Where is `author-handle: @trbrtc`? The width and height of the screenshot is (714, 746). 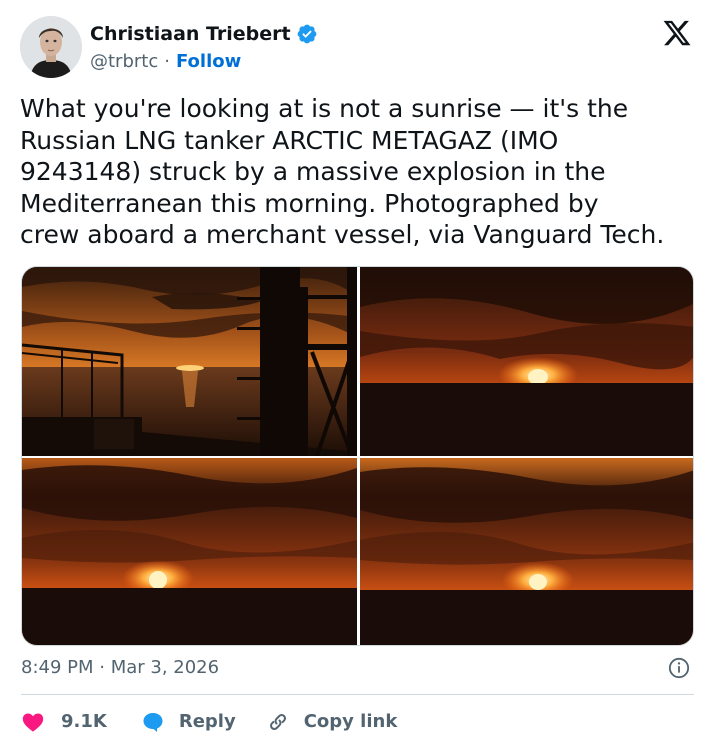 author-handle: @trbrtc is located at coordinates (124, 62).